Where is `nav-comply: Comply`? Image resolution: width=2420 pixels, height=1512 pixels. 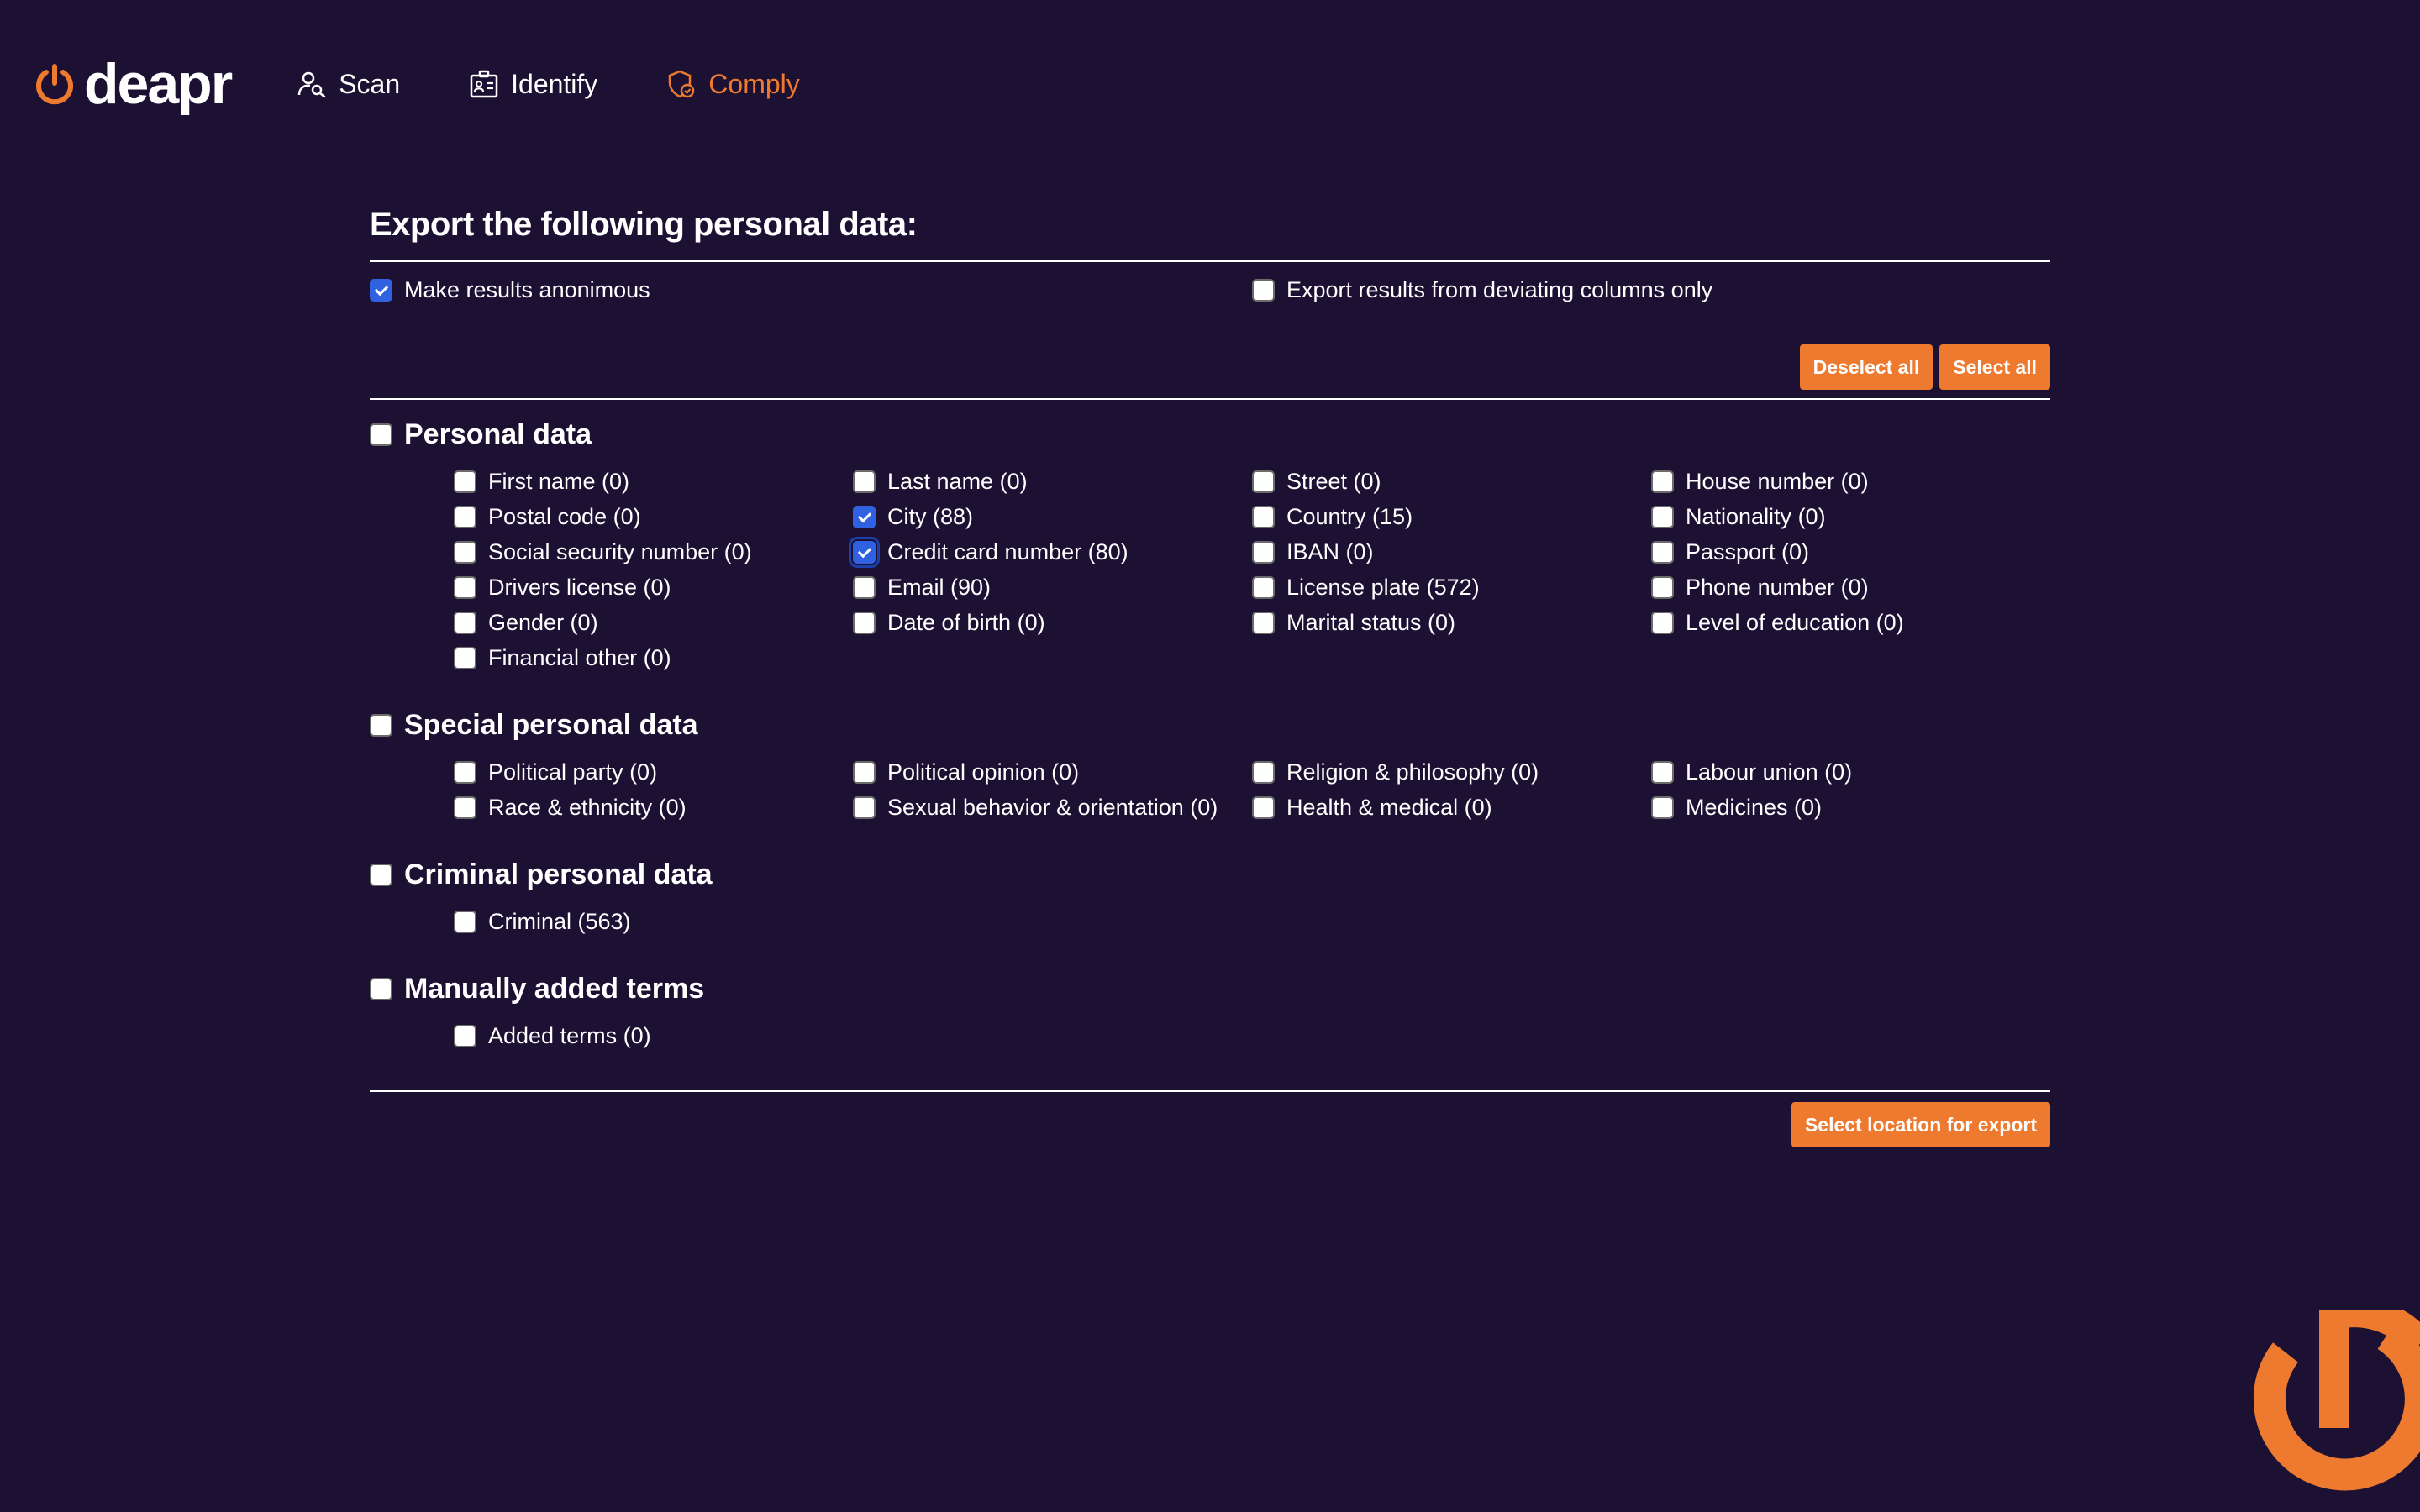 nav-comply: Comply is located at coordinates (733, 84).